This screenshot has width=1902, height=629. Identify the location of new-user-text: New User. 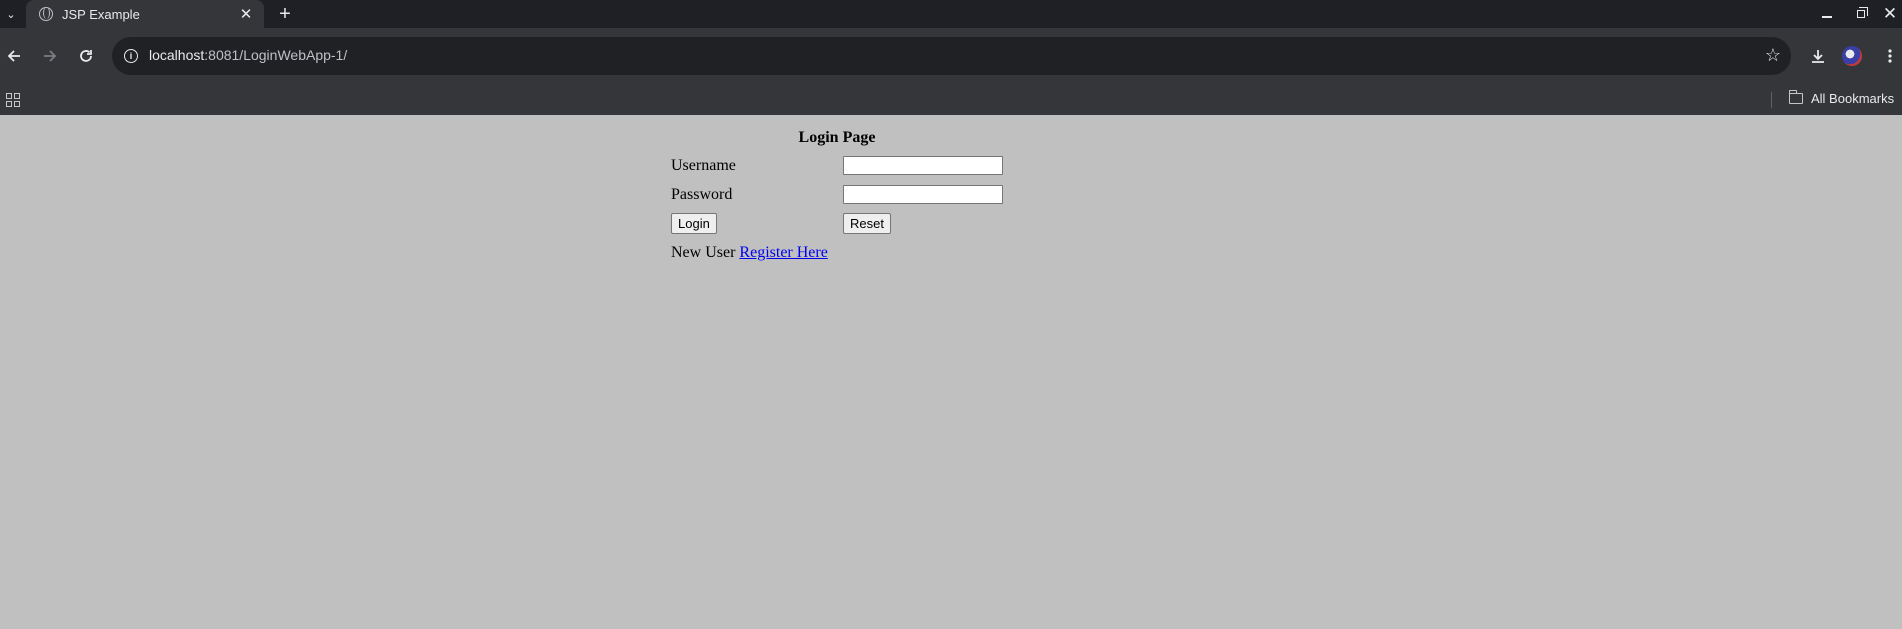
(703, 252).